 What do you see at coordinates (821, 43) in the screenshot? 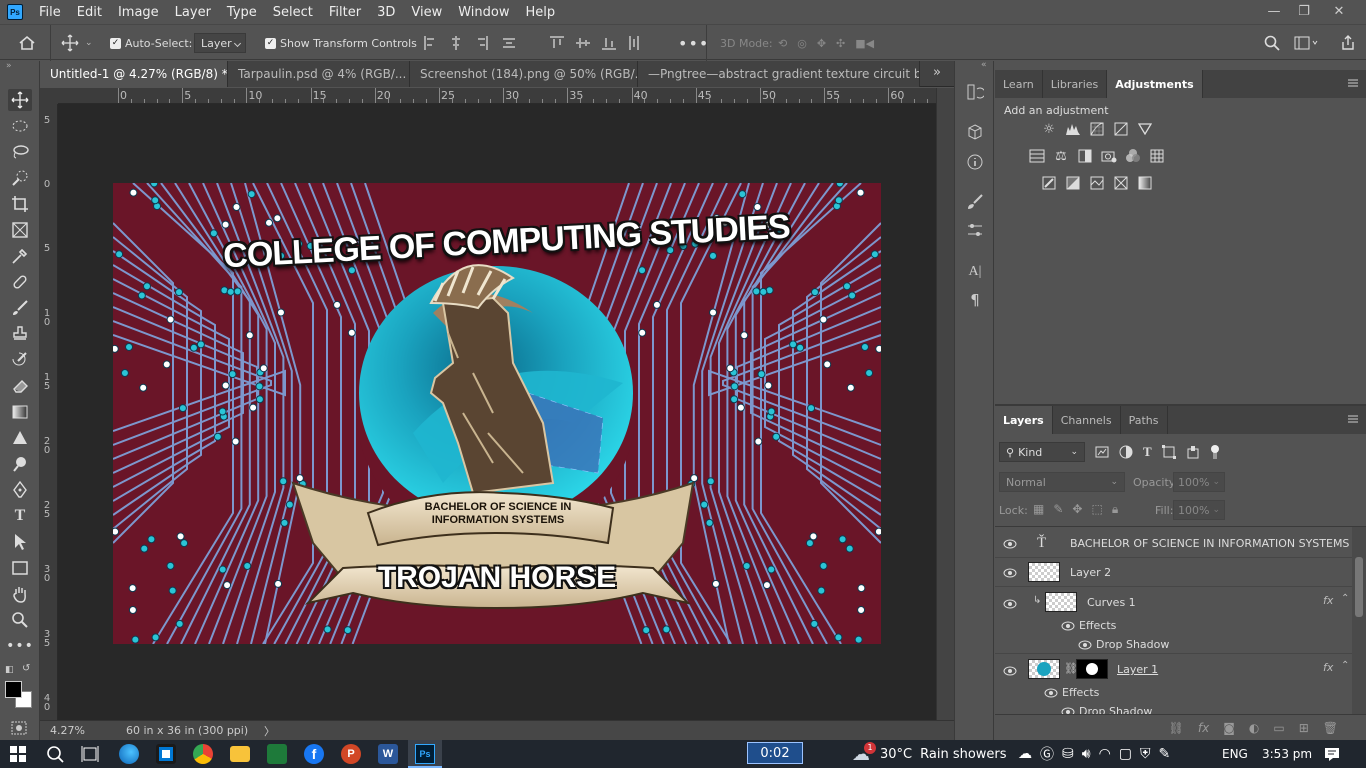
I see `3d-pan-icon: ✥` at bounding box center [821, 43].